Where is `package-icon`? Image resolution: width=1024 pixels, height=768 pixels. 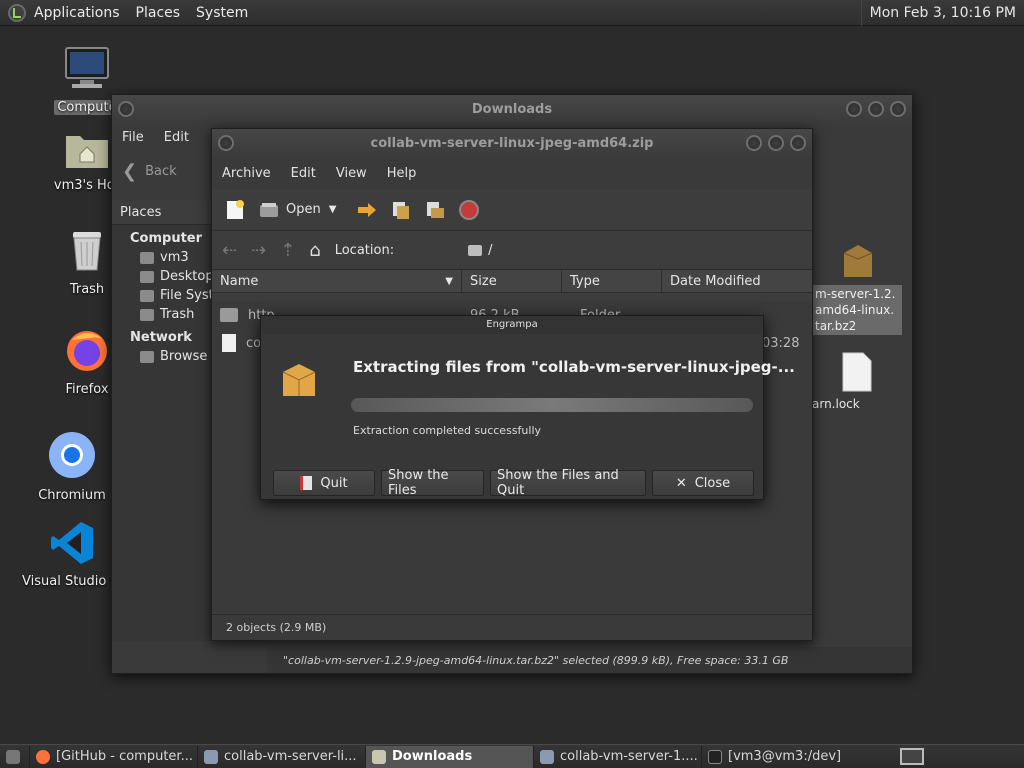 package-icon is located at coordinates (299, 380).